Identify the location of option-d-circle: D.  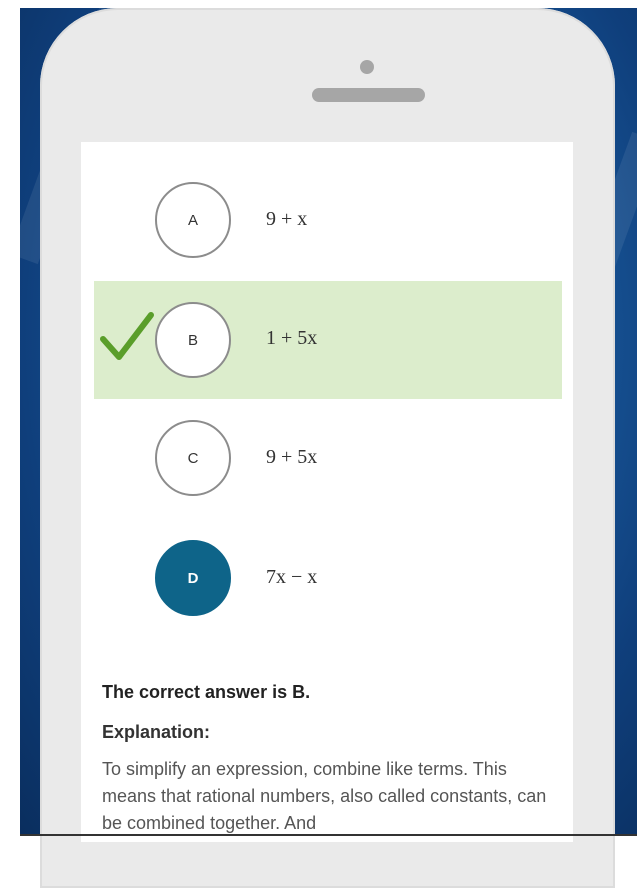
(193, 578).